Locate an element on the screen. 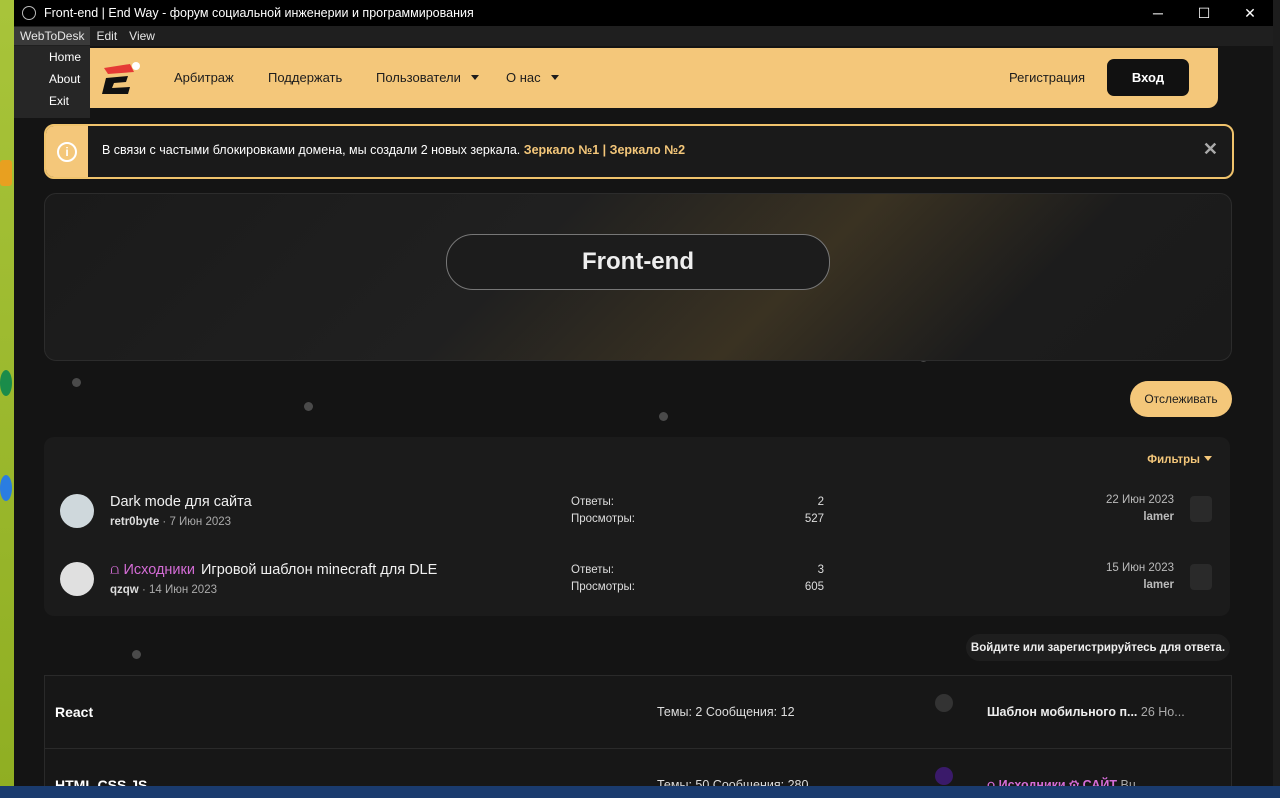 The height and width of the screenshot is (798, 1280). page-title: Front-end is located at coordinates (638, 262).